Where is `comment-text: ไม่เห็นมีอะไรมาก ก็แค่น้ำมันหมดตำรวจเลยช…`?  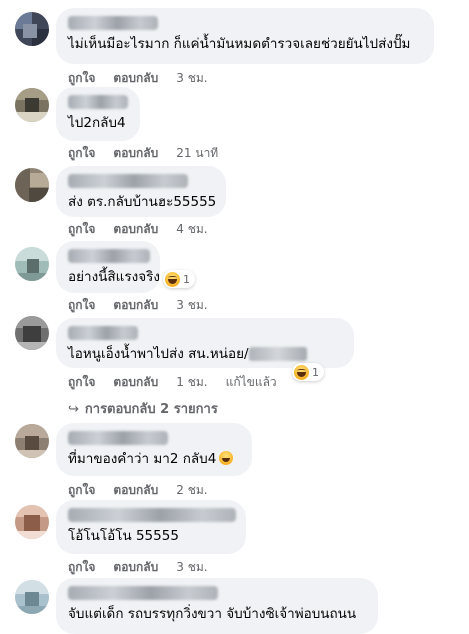
comment-text: ไม่เห็นมีอะไรมาก ก็แค่น้ำมันหมดตำรวจเลยช… is located at coordinates (239, 44).